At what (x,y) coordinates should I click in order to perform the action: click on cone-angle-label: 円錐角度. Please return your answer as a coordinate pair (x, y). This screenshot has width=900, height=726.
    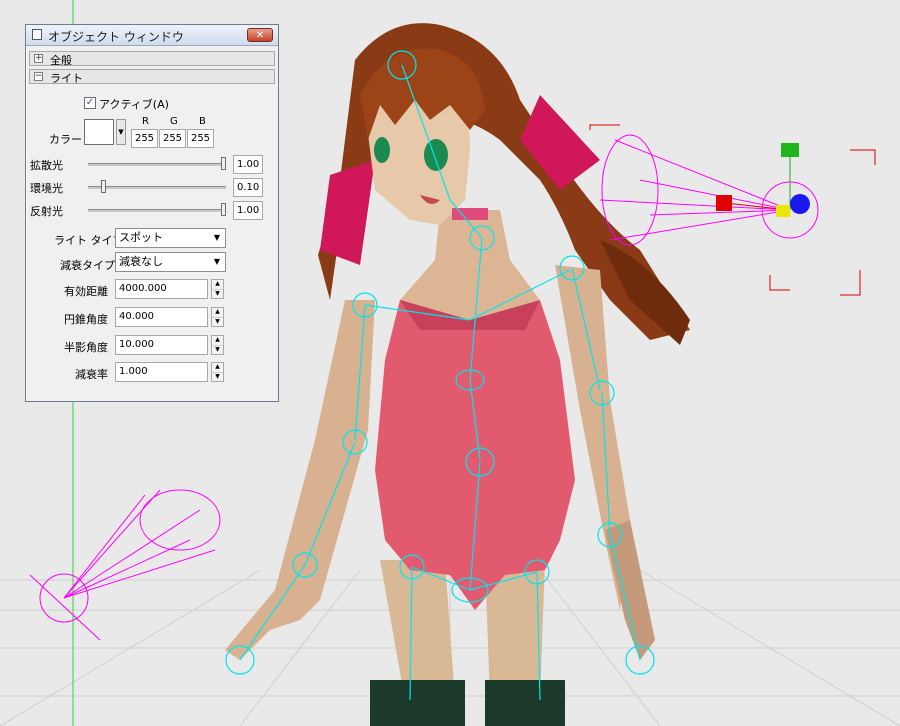
    Looking at the image, I should click on (86, 319).